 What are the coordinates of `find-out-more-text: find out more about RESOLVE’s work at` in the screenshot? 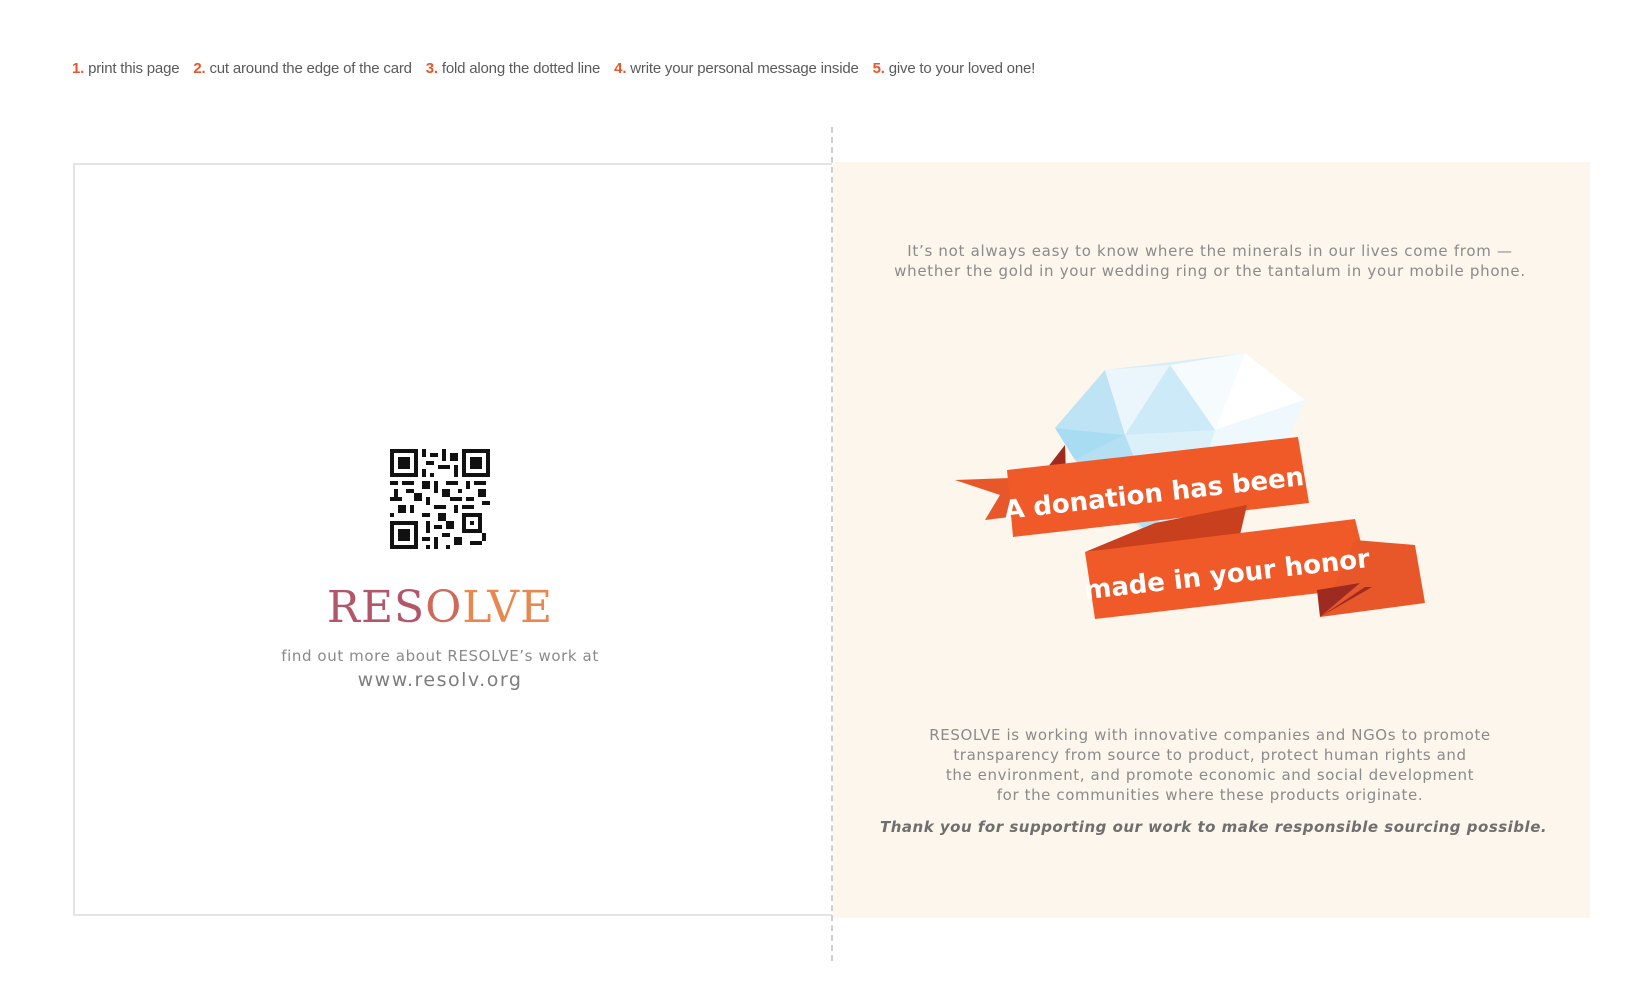 It's located at (440, 656).